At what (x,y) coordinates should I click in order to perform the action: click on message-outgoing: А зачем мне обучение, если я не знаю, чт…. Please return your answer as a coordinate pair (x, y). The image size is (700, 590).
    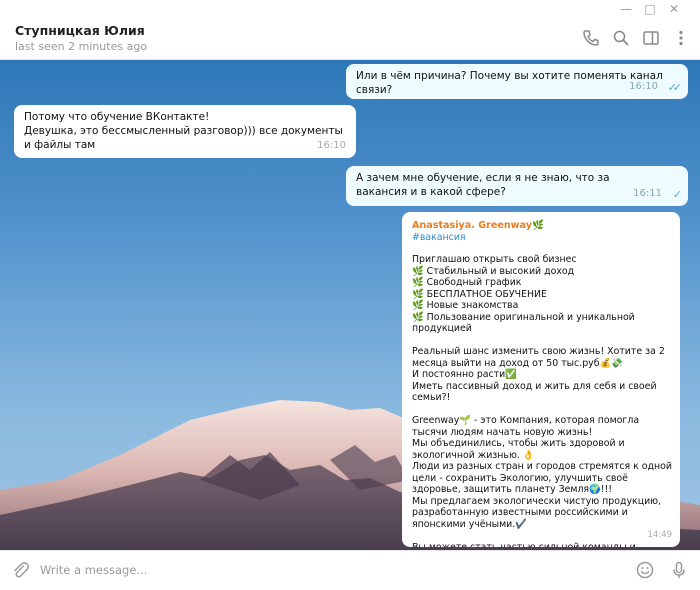
    Looking at the image, I should click on (517, 186).